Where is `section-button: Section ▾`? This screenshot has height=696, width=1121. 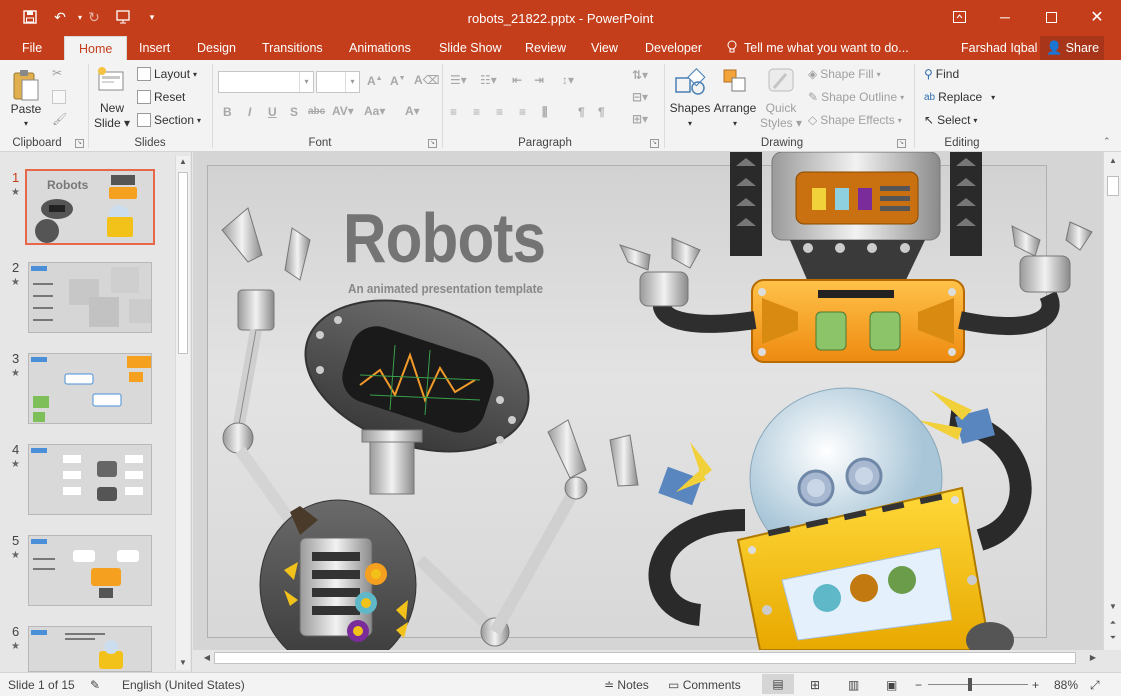 section-button: Section ▾ is located at coordinates (169, 120).